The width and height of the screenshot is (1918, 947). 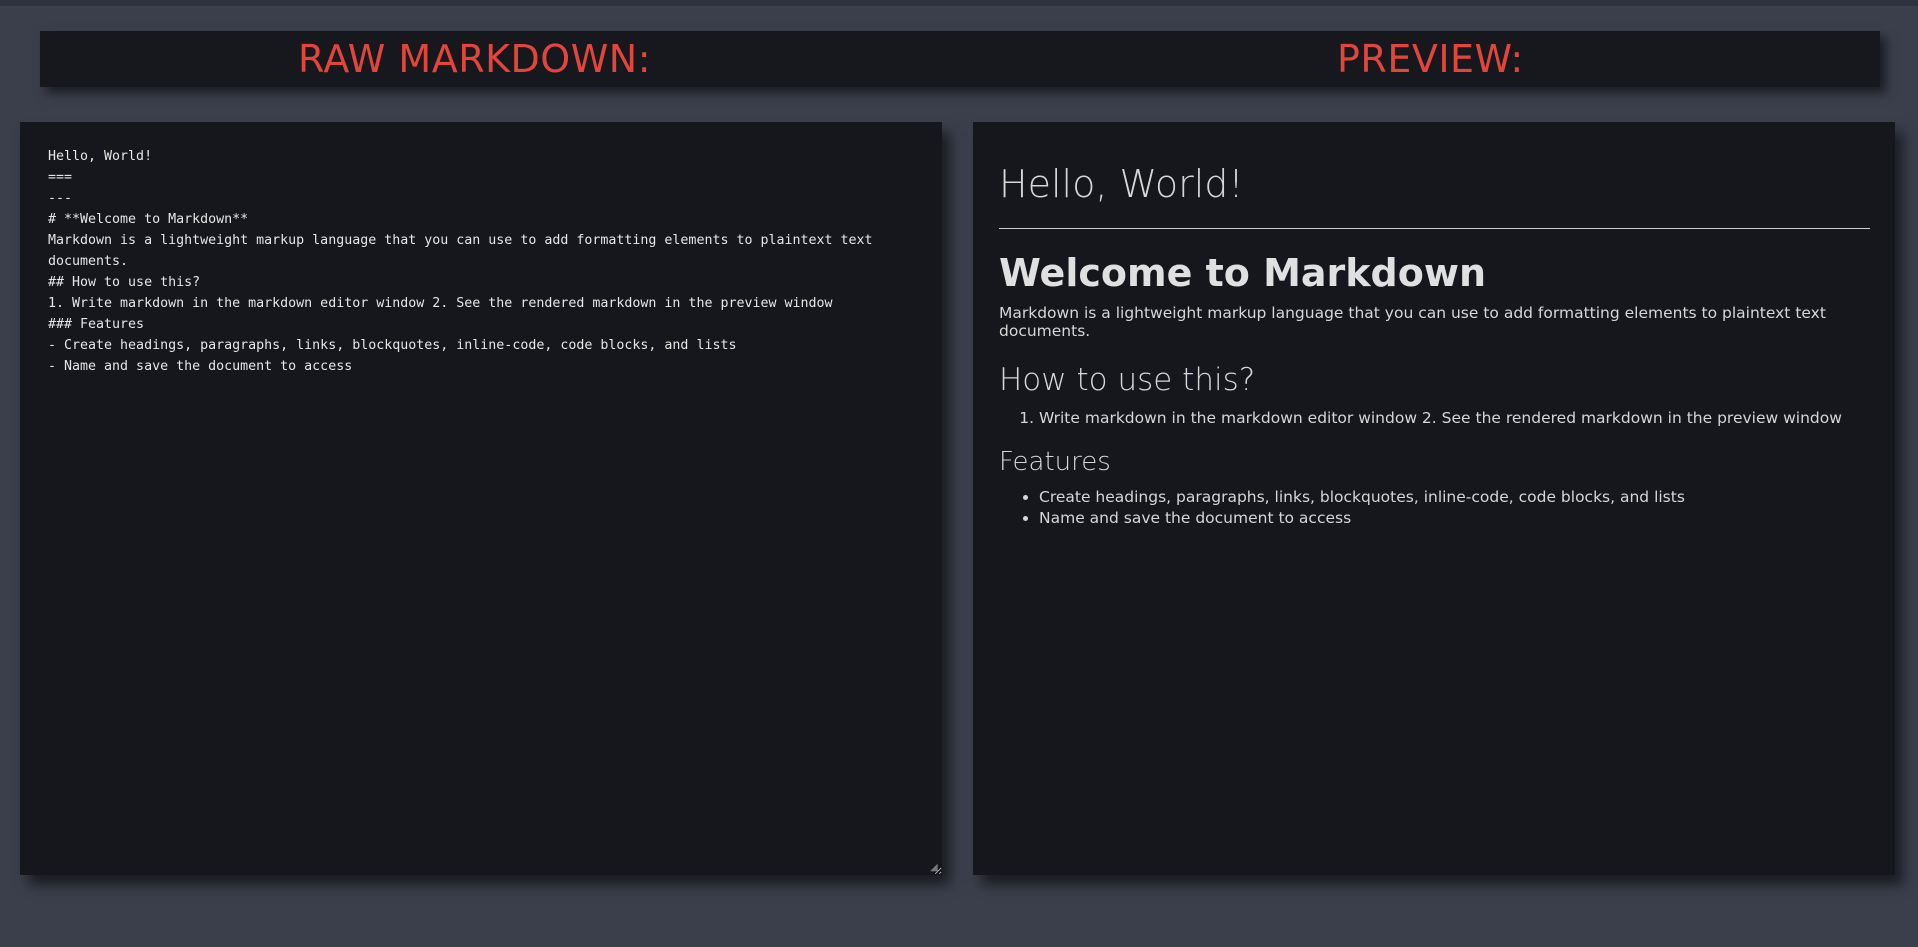 I want to click on preview-heading-how-to: How to use this?, so click(x=1127, y=380).